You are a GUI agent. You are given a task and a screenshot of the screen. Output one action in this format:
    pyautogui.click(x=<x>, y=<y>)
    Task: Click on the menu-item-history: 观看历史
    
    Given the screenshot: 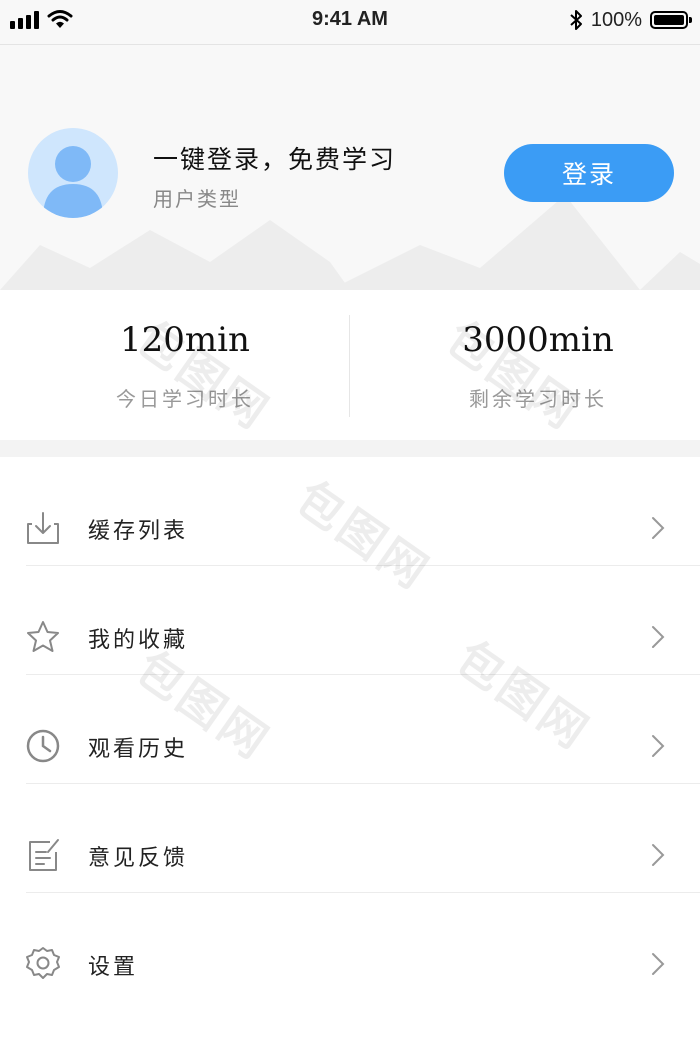 What is the action you would take?
    pyautogui.click(x=350, y=729)
    